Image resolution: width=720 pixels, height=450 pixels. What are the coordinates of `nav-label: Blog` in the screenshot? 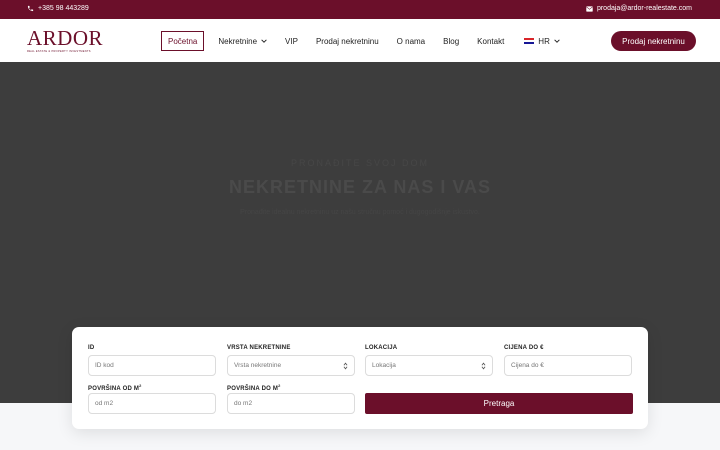 It's located at (451, 41).